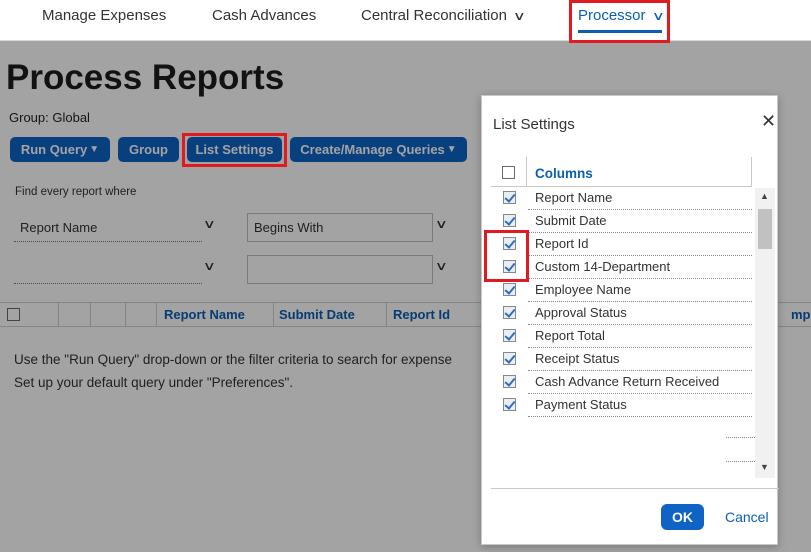 The width and height of the screenshot is (811, 552). What do you see at coordinates (564, 173) in the screenshot?
I see `columns-header-label: Columns` at bounding box center [564, 173].